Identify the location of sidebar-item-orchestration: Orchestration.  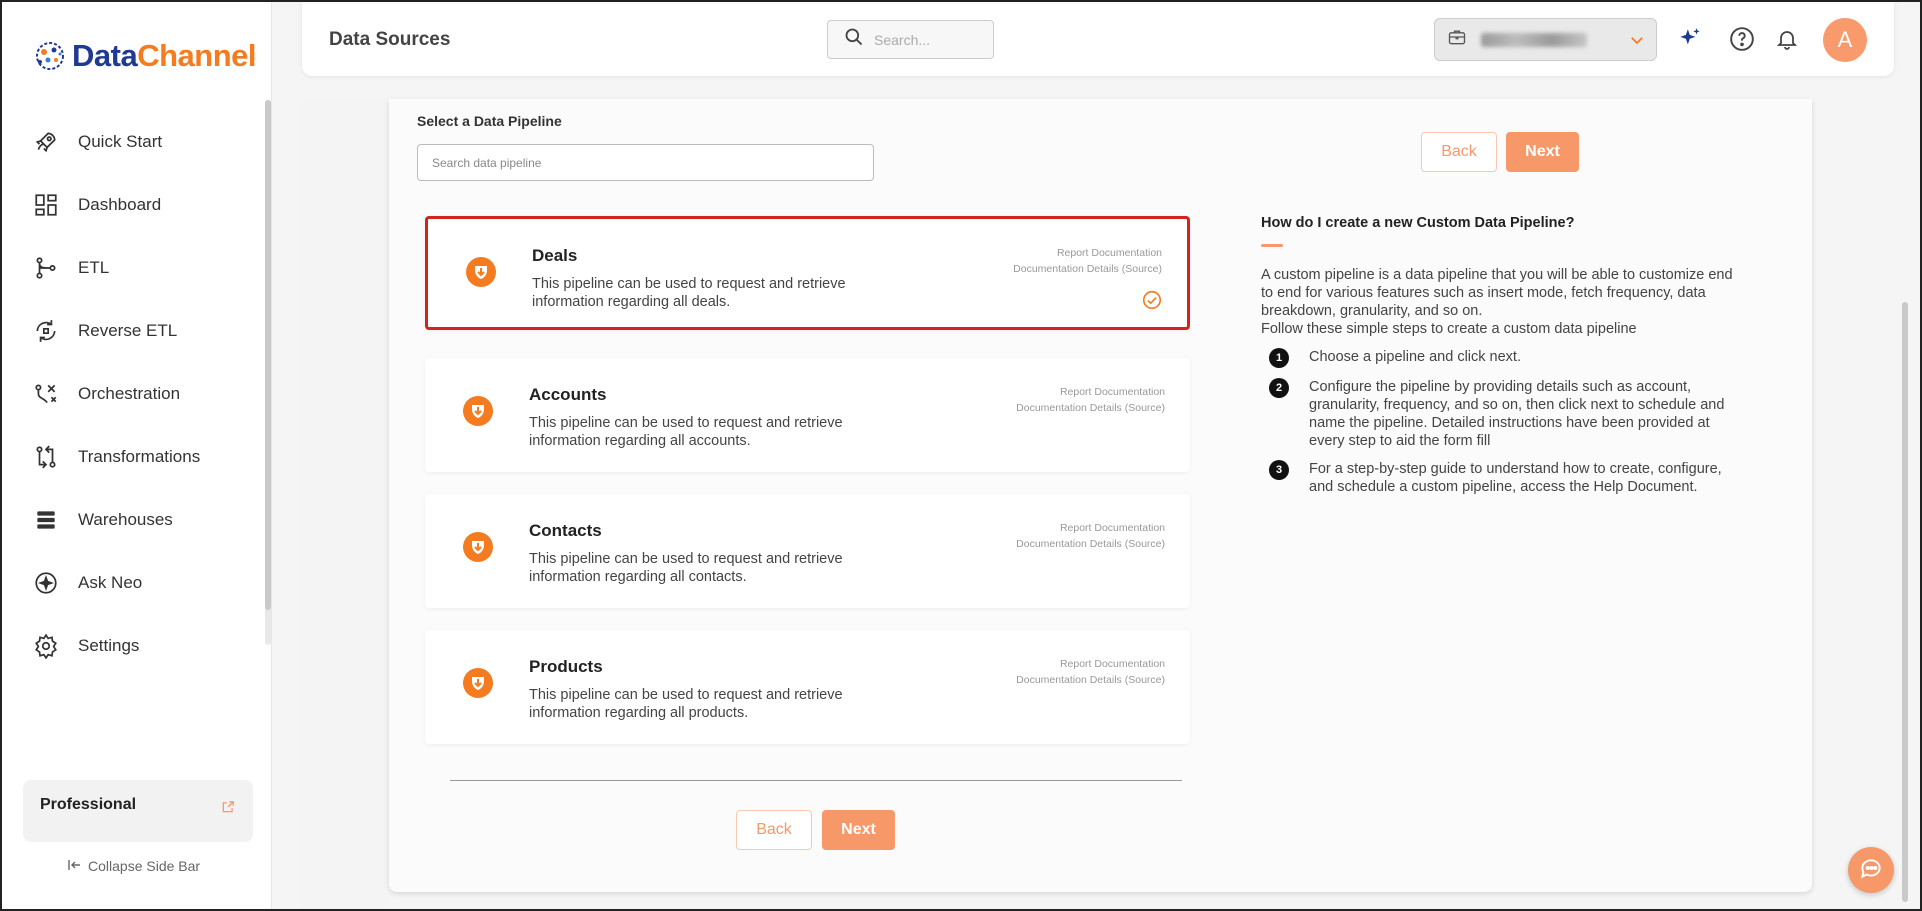
(132, 393).